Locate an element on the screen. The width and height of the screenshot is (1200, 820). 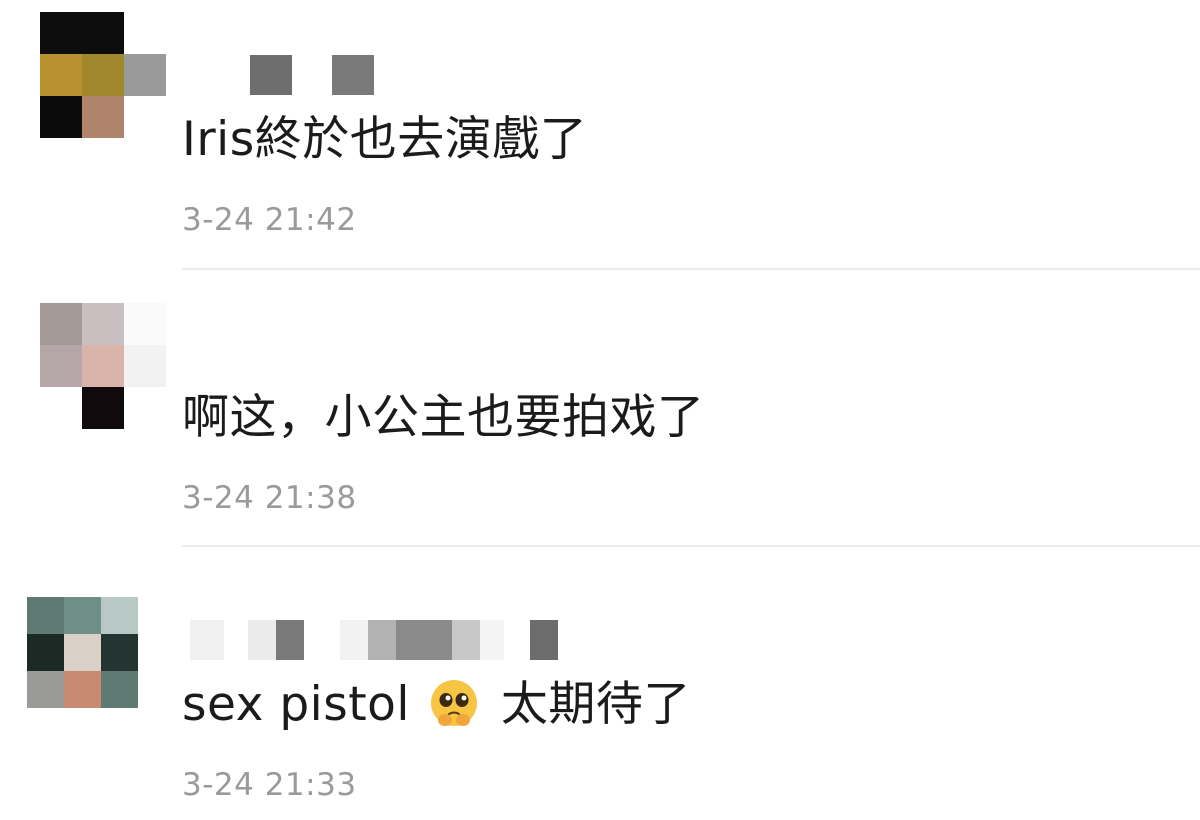
pleading-face-emoji-icon is located at coordinates (454, 703).